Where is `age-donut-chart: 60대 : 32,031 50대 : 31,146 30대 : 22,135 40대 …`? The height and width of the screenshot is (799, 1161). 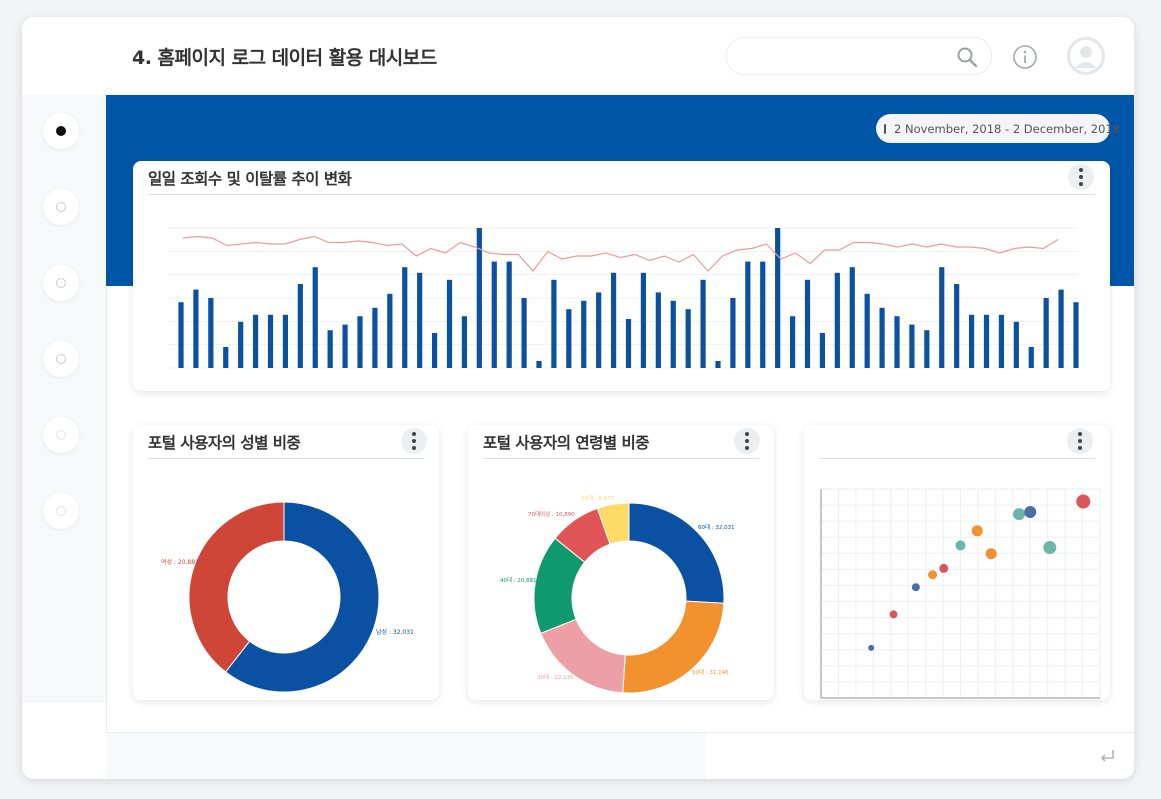 age-donut-chart: 60대 : 32,031 50대 : 31,146 30대 : 22,135 40대 … is located at coordinates (617, 594).